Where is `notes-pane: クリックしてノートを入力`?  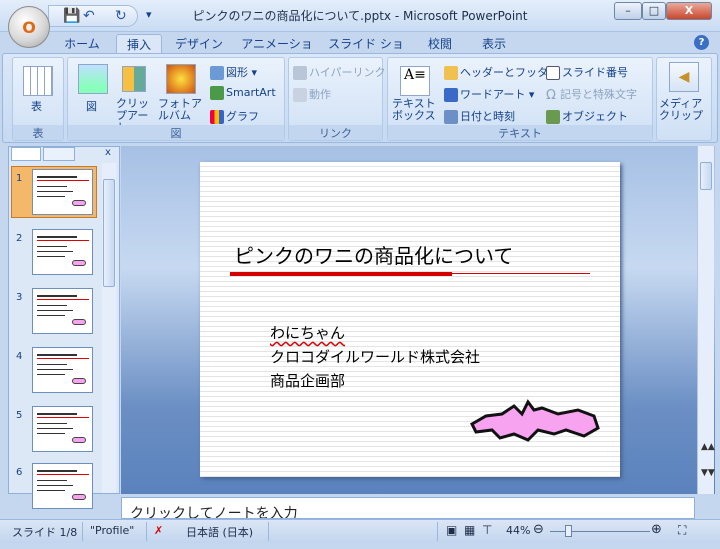 notes-pane: クリックしてノートを入力 is located at coordinates (408, 508).